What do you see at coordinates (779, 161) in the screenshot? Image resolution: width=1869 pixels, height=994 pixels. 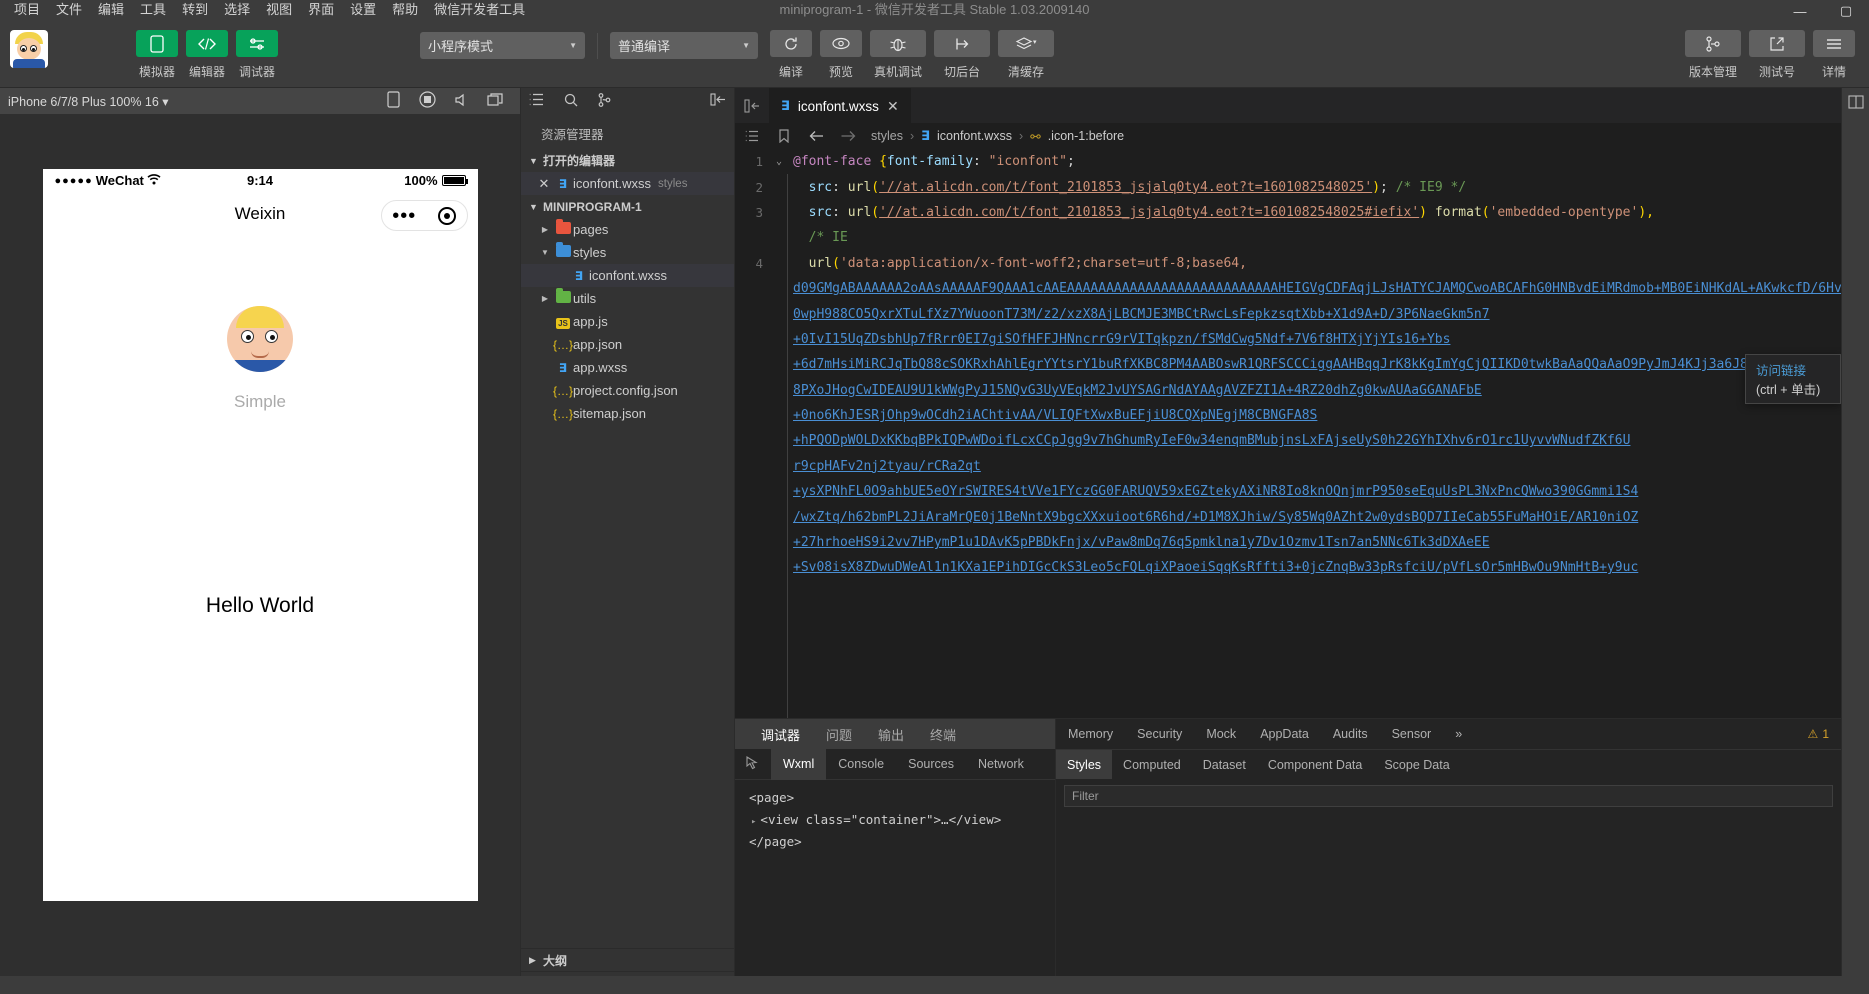 I see `fold-icon: ⌄` at bounding box center [779, 161].